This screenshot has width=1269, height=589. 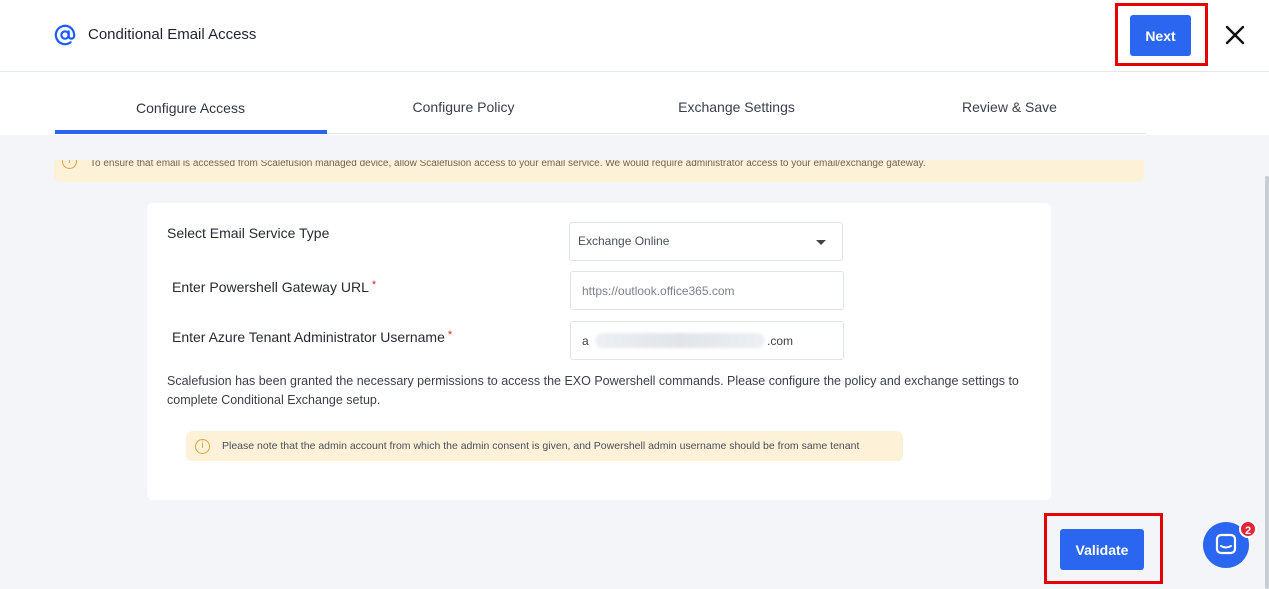 I want to click on scrollbar, so click(x=1267, y=382).